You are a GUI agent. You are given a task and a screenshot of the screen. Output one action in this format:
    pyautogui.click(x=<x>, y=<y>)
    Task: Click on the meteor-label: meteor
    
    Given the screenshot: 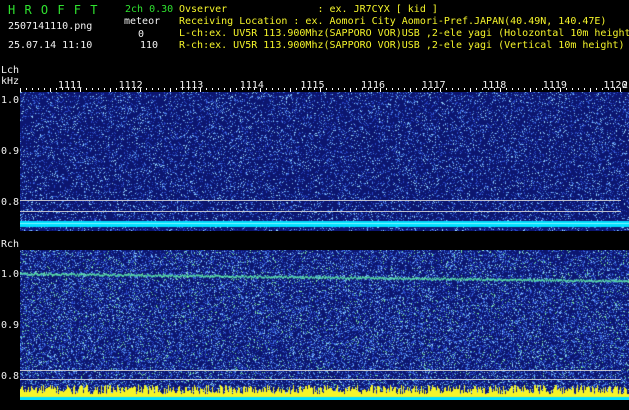 What is the action you would take?
    pyautogui.click(x=142, y=21)
    